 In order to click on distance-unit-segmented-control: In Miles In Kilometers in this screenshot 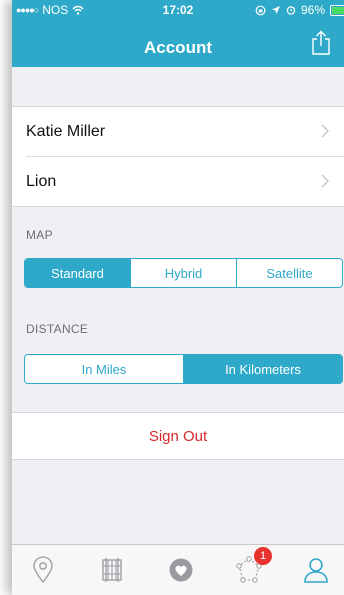, I will do `click(183, 369)`.